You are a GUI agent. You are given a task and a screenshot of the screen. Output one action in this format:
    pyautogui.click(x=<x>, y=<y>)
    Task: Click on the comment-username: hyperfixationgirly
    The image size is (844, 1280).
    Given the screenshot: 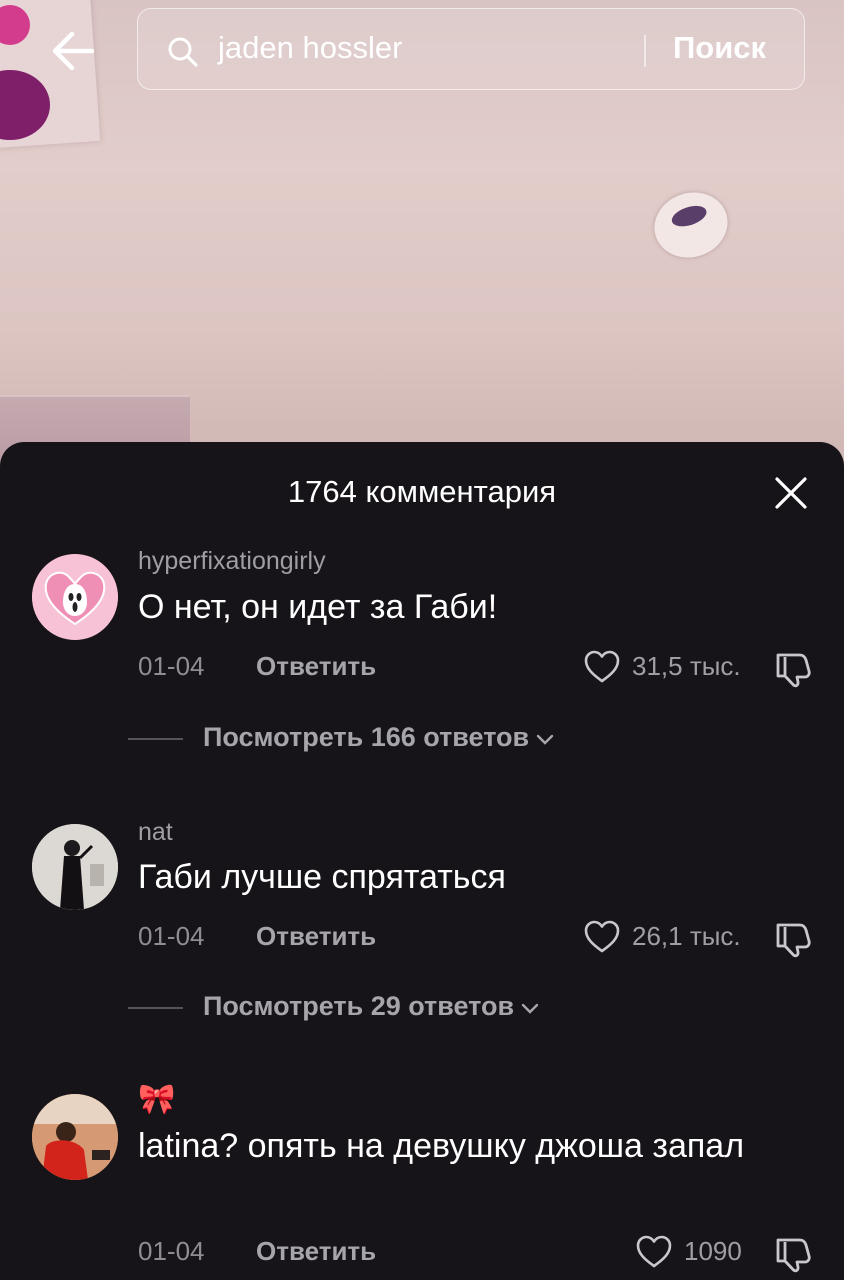 What is the action you would take?
    pyautogui.click(x=232, y=561)
    